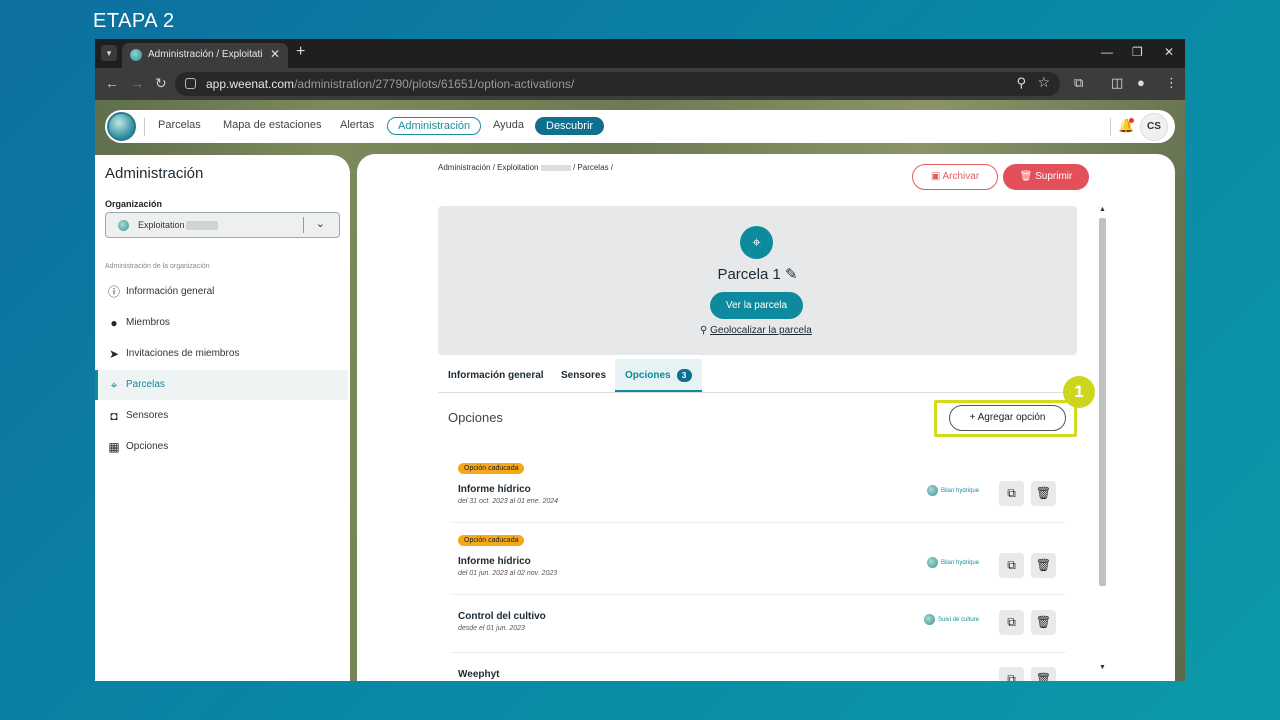  I want to click on breadcrumb-administracion: Administración, so click(464, 167).